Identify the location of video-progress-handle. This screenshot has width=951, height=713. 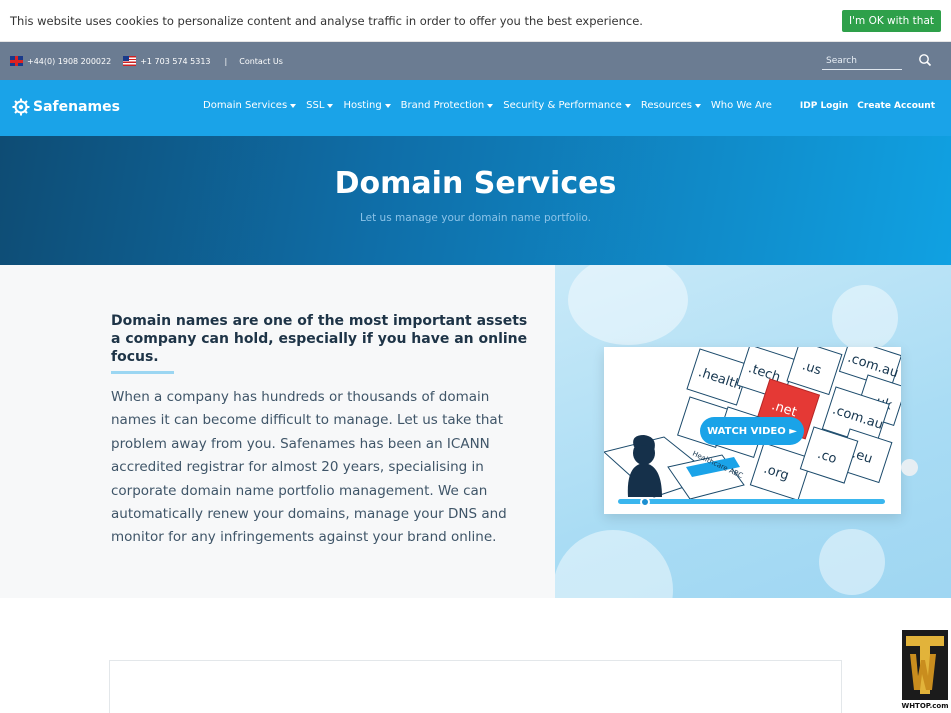
(644, 502).